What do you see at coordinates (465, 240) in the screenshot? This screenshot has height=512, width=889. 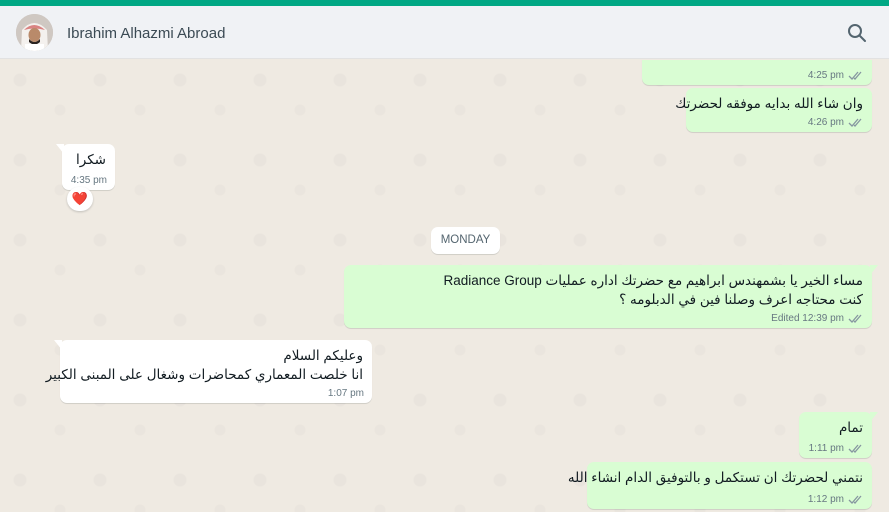 I see `day-divider: MONDAY` at bounding box center [465, 240].